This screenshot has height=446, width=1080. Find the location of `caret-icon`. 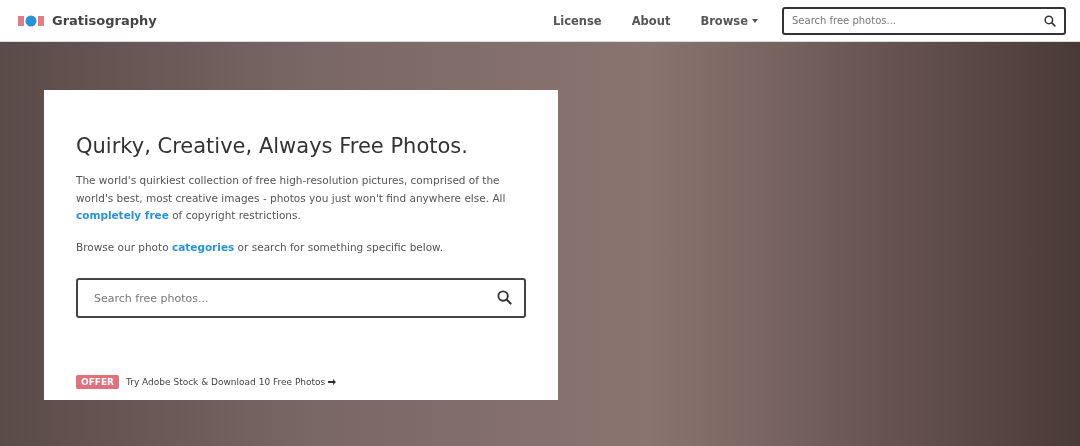

caret-icon is located at coordinates (755, 20).